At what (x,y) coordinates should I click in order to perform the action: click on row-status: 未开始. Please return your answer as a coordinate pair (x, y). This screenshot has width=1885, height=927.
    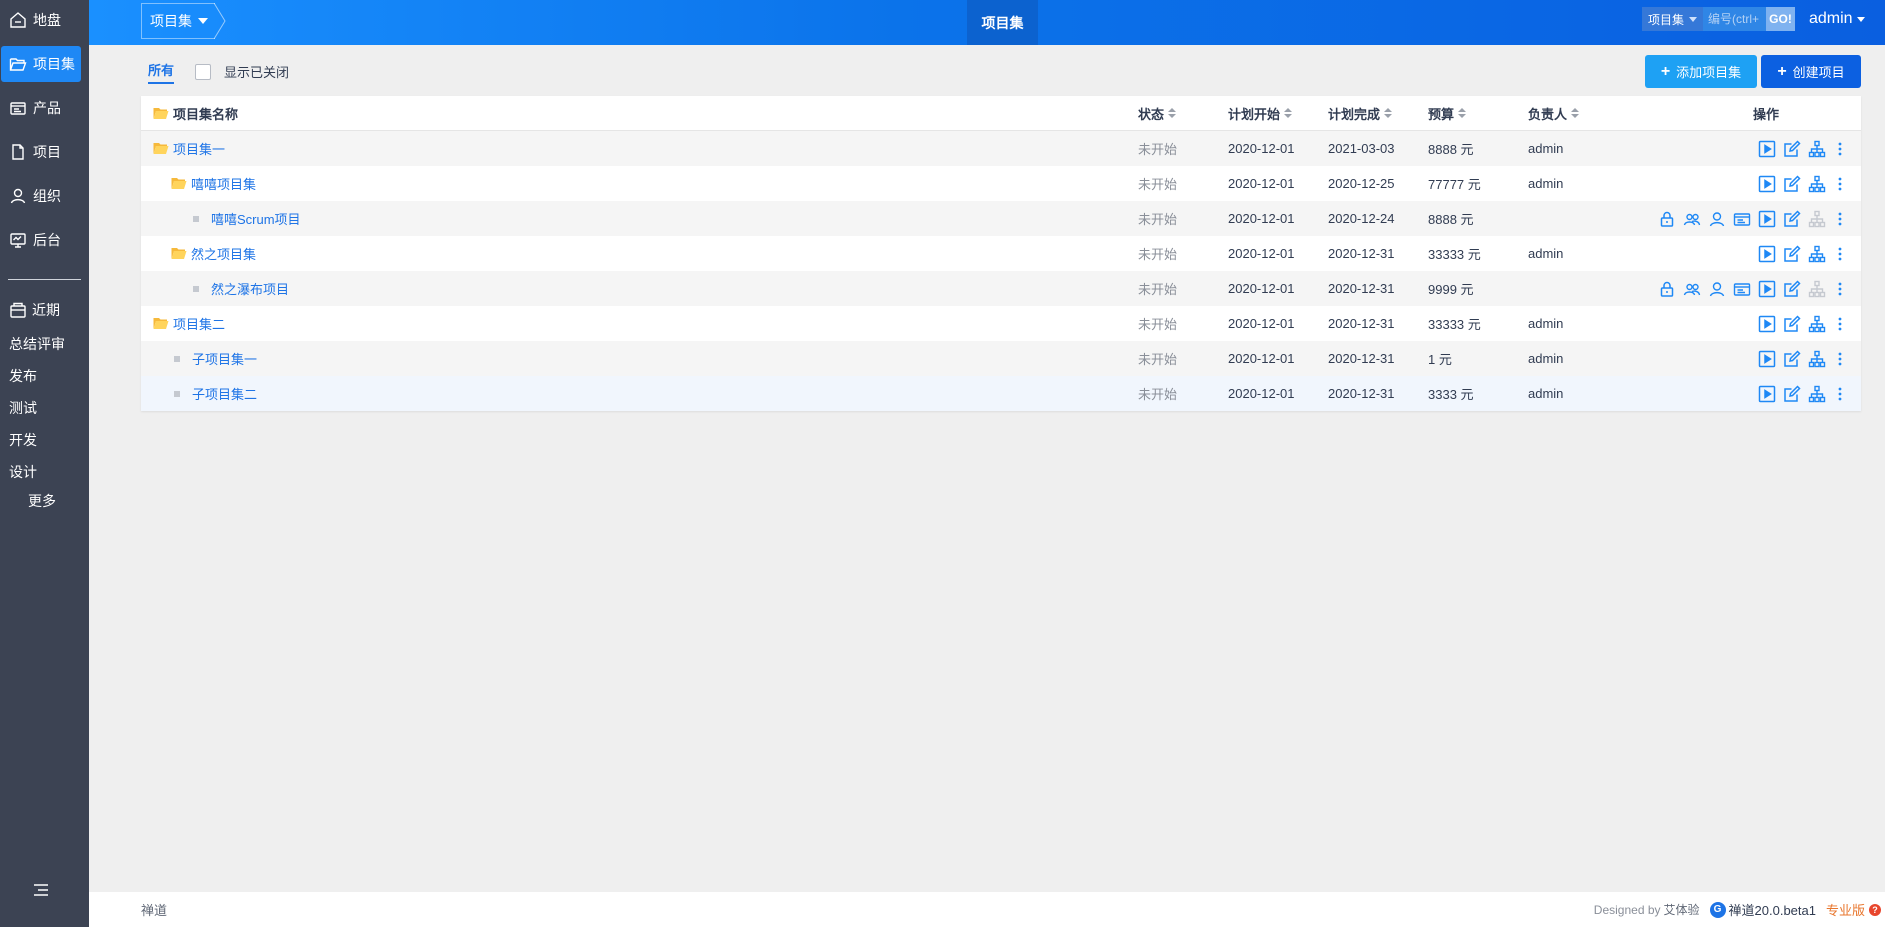
    Looking at the image, I should click on (1158, 184).